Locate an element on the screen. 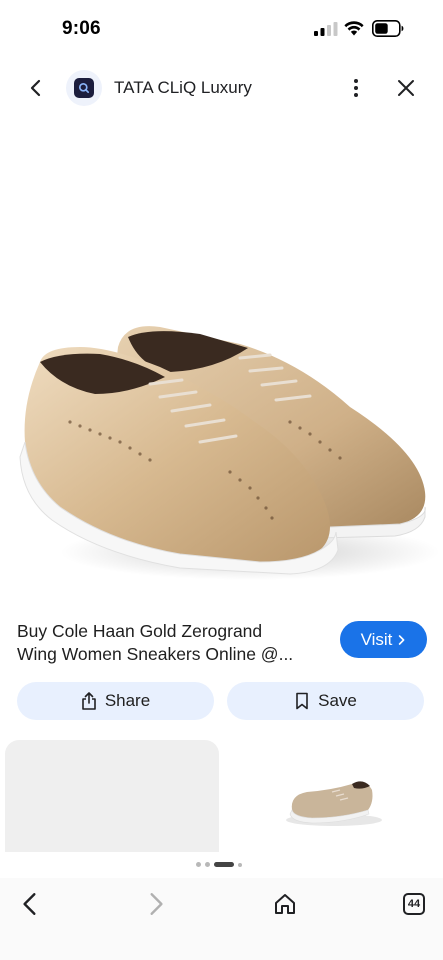  share-button: Share is located at coordinates (115, 701).